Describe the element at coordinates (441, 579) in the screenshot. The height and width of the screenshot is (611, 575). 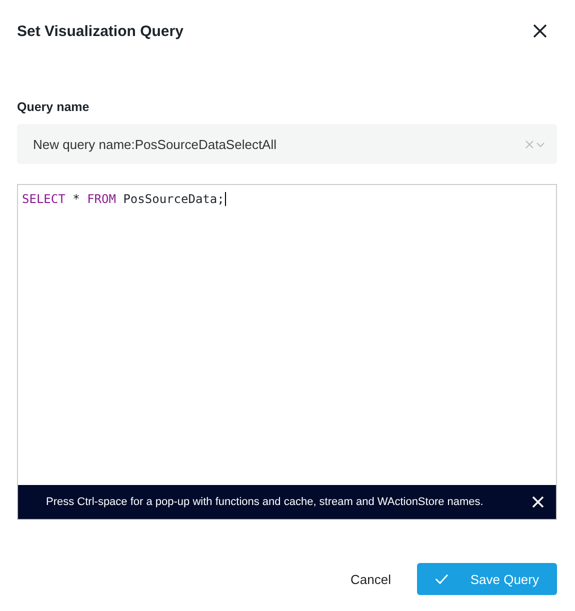
I see `check-icon` at that location.